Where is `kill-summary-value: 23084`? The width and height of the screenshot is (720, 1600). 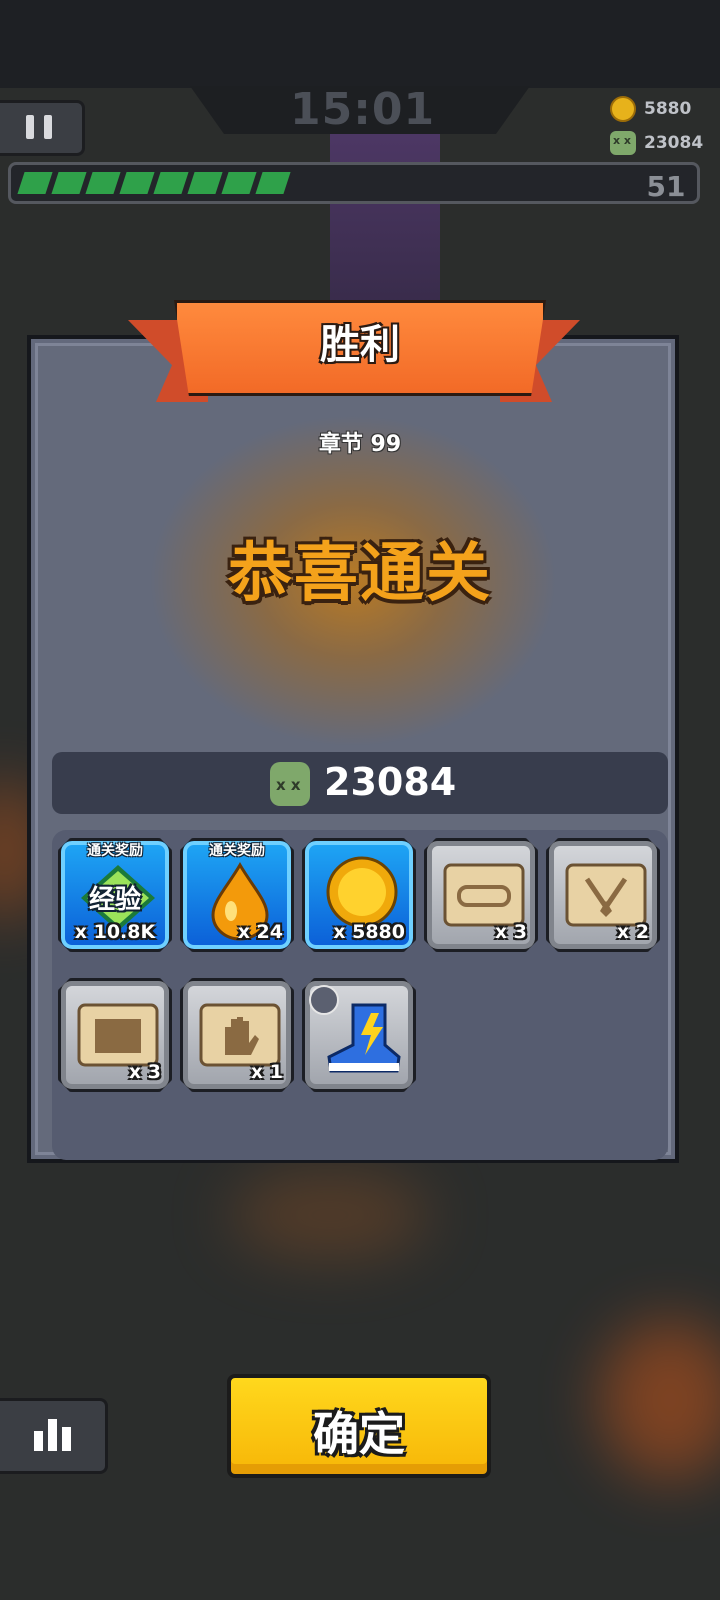 kill-summary-value: 23084 is located at coordinates (390, 782).